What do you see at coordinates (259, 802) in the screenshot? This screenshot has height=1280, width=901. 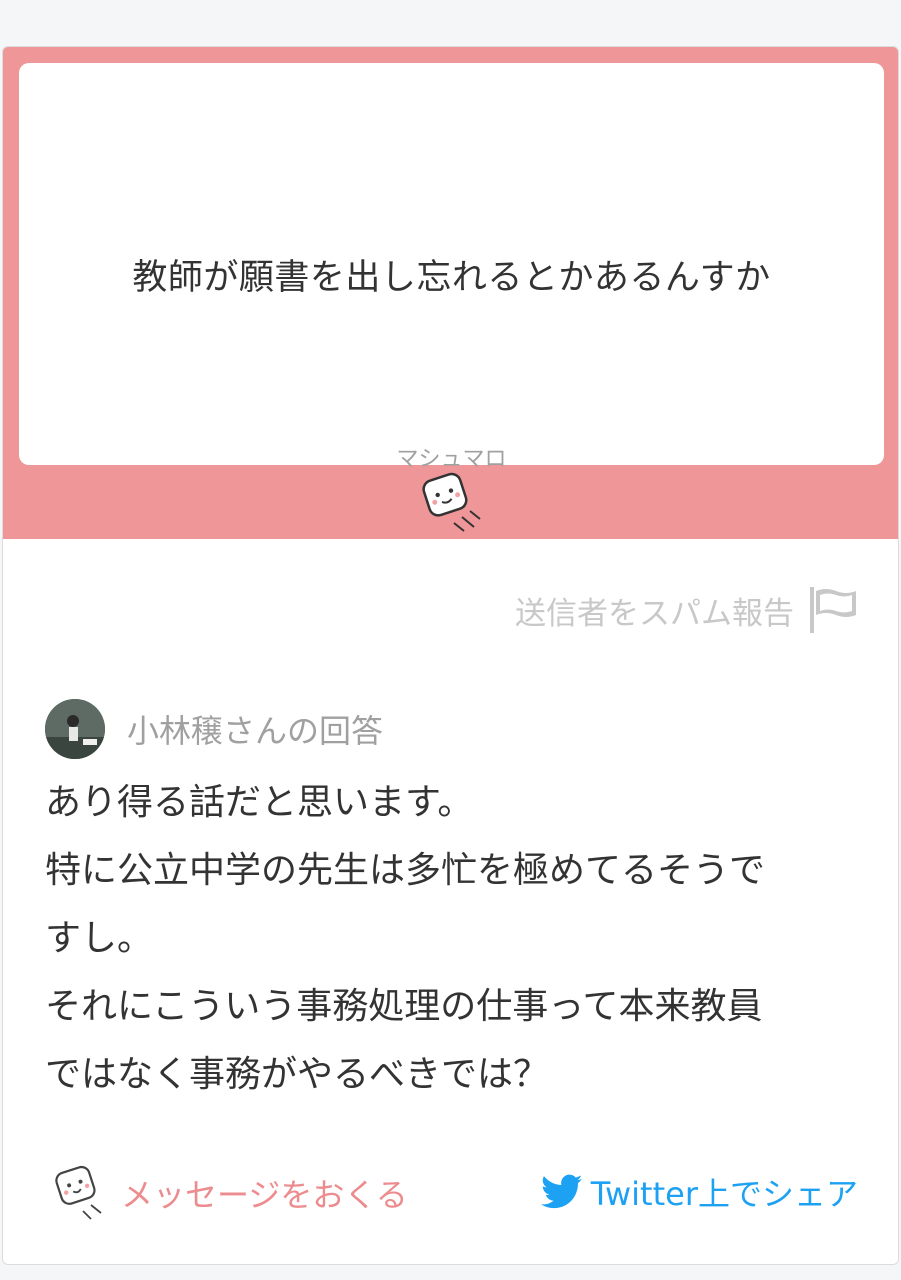 I see `answer-line: あり得る話だと思います。` at bounding box center [259, 802].